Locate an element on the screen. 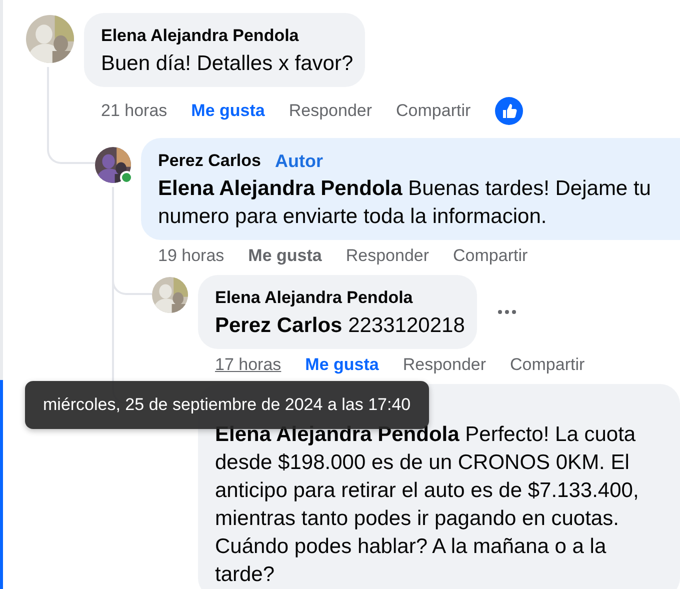 The image size is (680, 589). author-name: Perez Carlos is located at coordinates (209, 161).